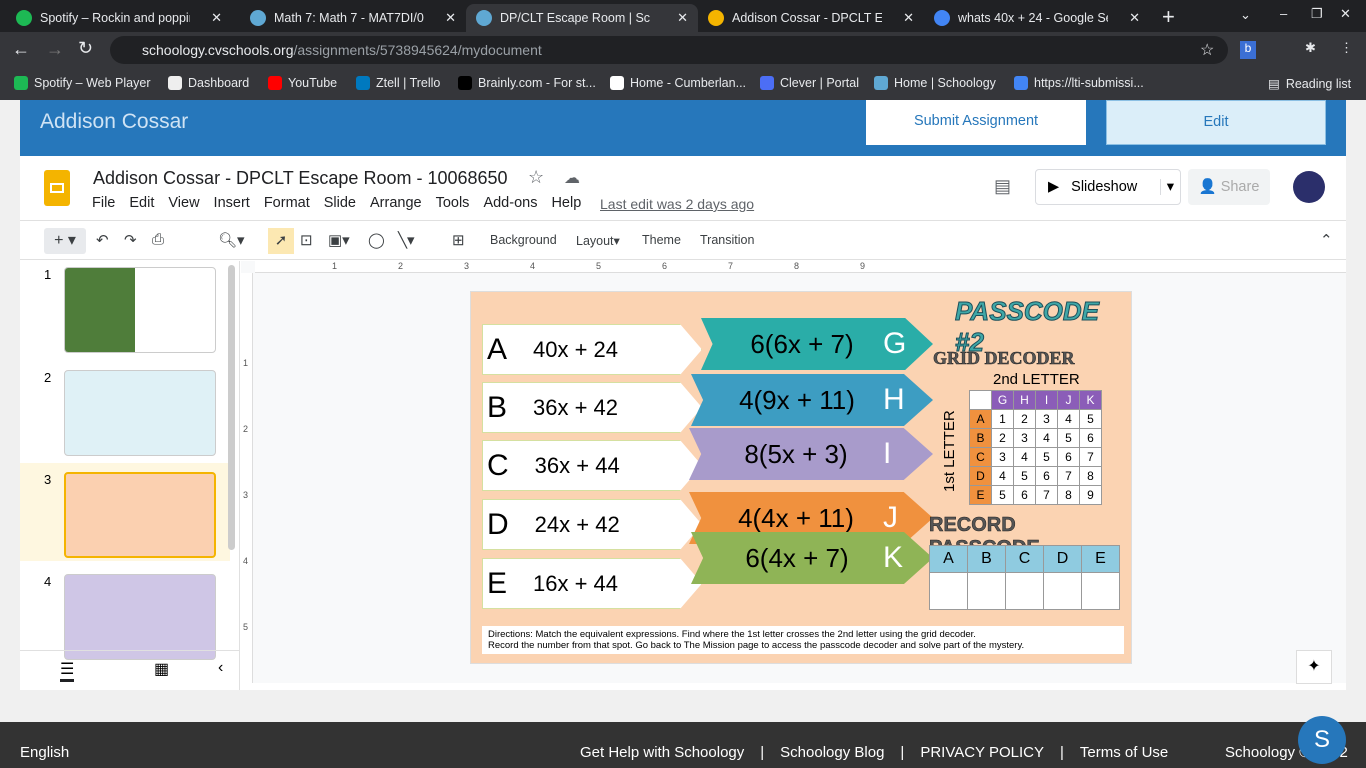  What do you see at coordinates (1124, 752) in the screenshot?
I see `footer-link: Terms of Use` at bounding box center [1124, 752].